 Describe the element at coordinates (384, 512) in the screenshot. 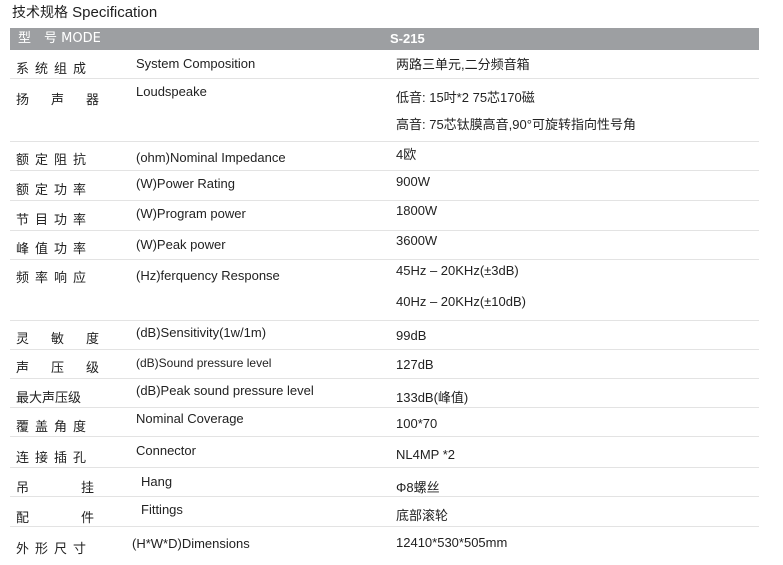

I see `spec-row-fittings: 配件 Fittings 底部滚轮` at that location.